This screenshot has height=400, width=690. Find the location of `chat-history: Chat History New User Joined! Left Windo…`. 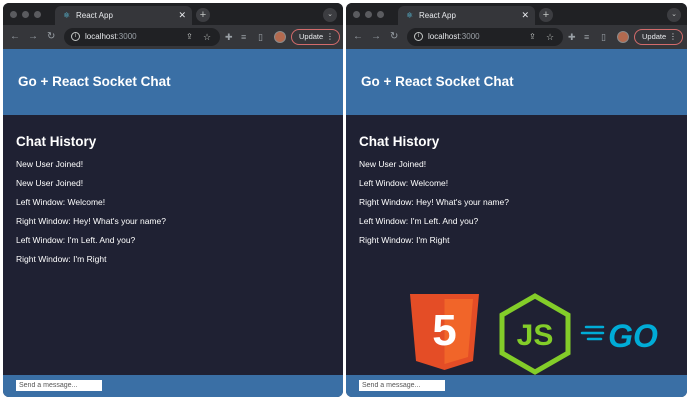

chat-history: Chat History New User Joined! Left Windo… is located at coordinates (523, 193).